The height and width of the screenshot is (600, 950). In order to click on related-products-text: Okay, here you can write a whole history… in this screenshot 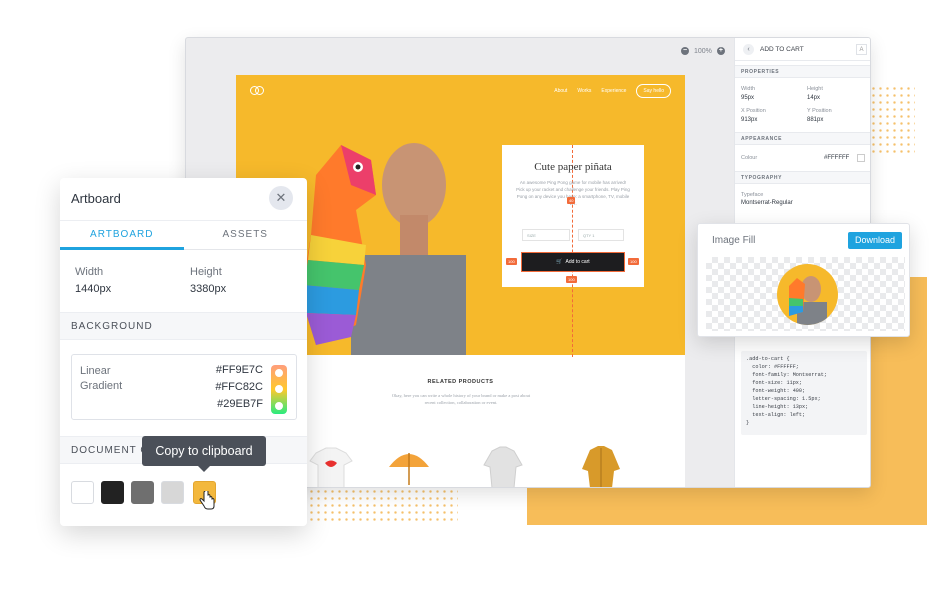, I will do `click(461, 399)`.